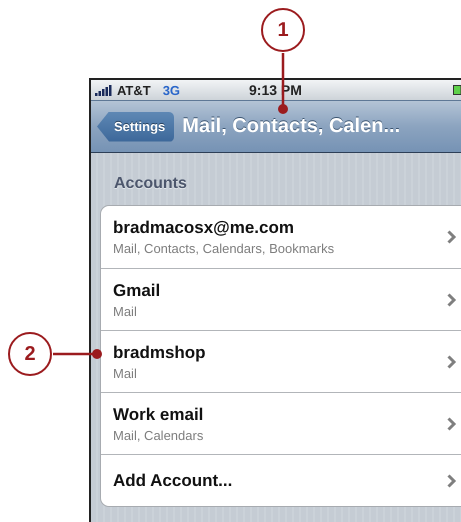 The image size is (461, 522). I want to click on callout-badge: 1, so click(283, 30).